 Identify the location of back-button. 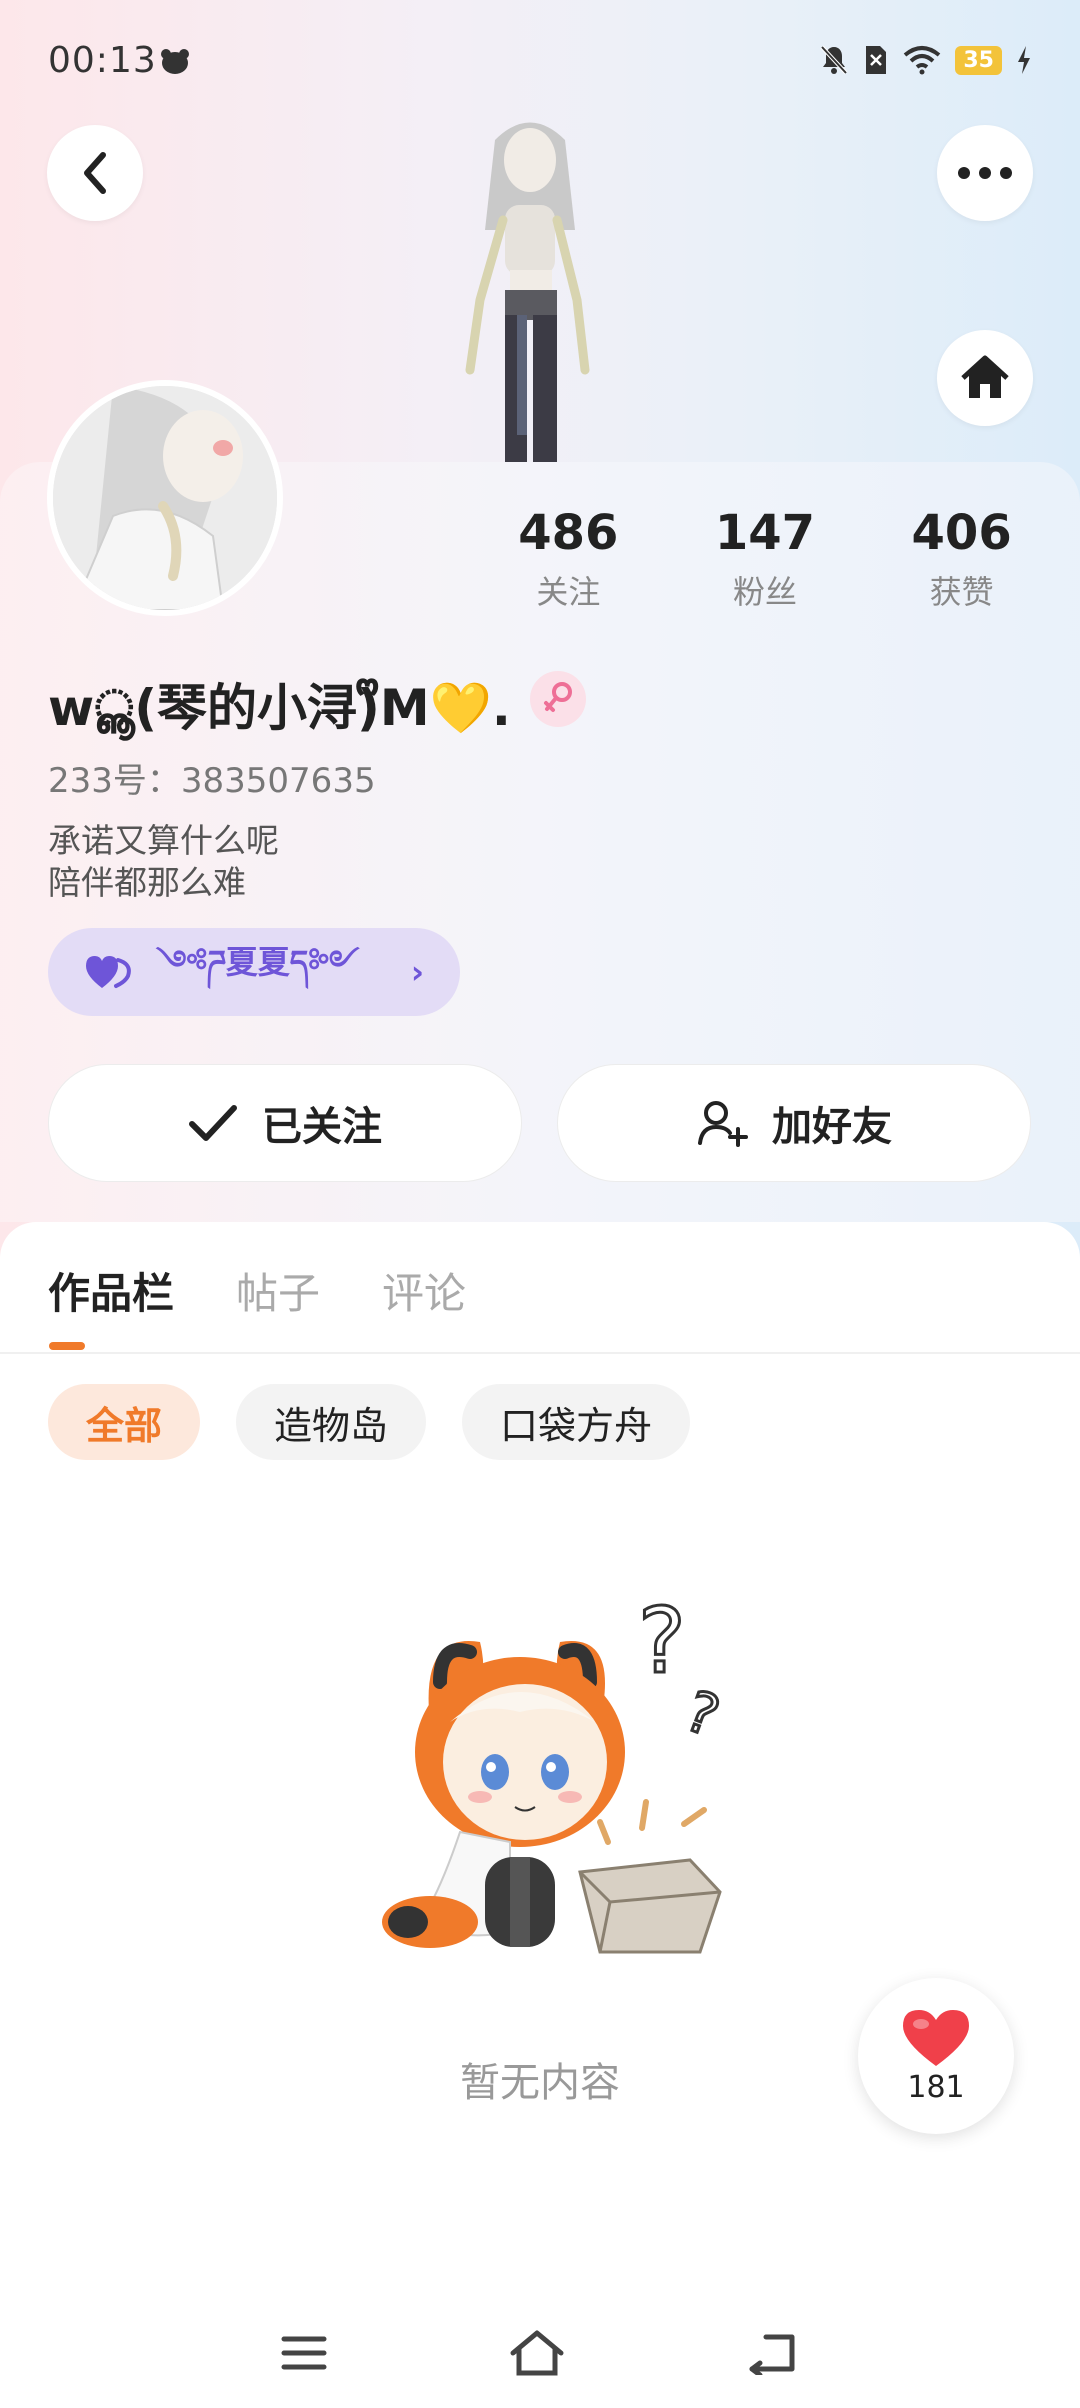
(95, 173).